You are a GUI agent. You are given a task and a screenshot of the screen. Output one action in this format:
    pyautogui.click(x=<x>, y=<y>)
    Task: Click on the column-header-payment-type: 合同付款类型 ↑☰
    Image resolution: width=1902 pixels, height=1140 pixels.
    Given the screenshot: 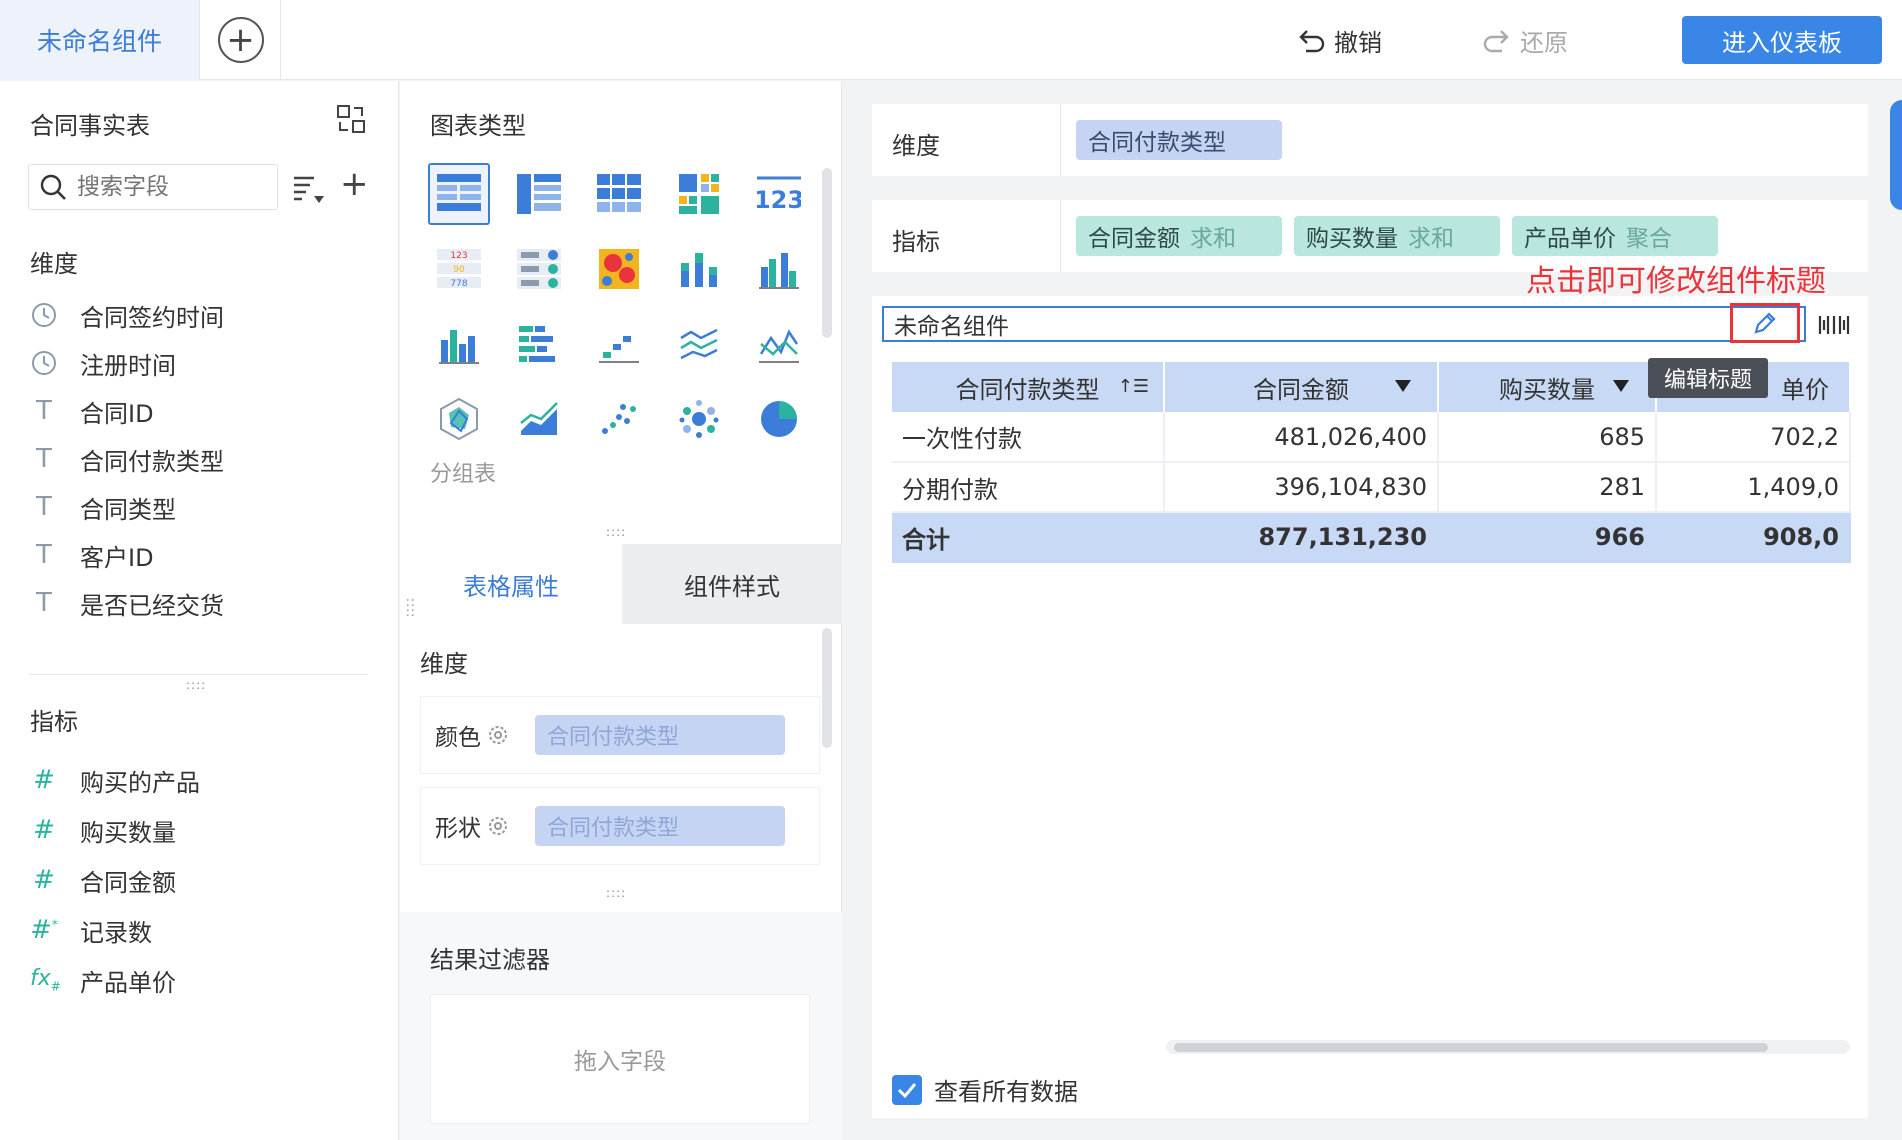 What is the action you would take?
    pyautogui.click(x=1028, y=387)
    